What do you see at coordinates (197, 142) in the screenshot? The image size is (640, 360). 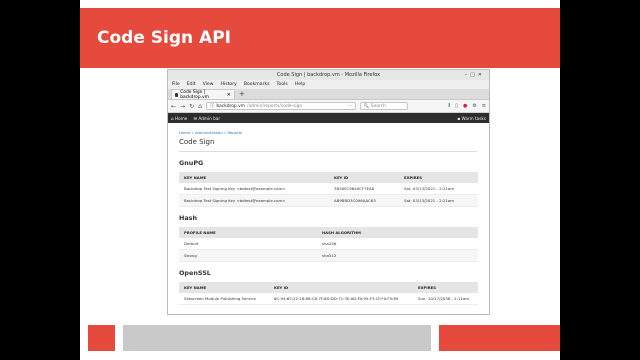 I see `page-title: Code Sign` at bounding box center [197, 142].